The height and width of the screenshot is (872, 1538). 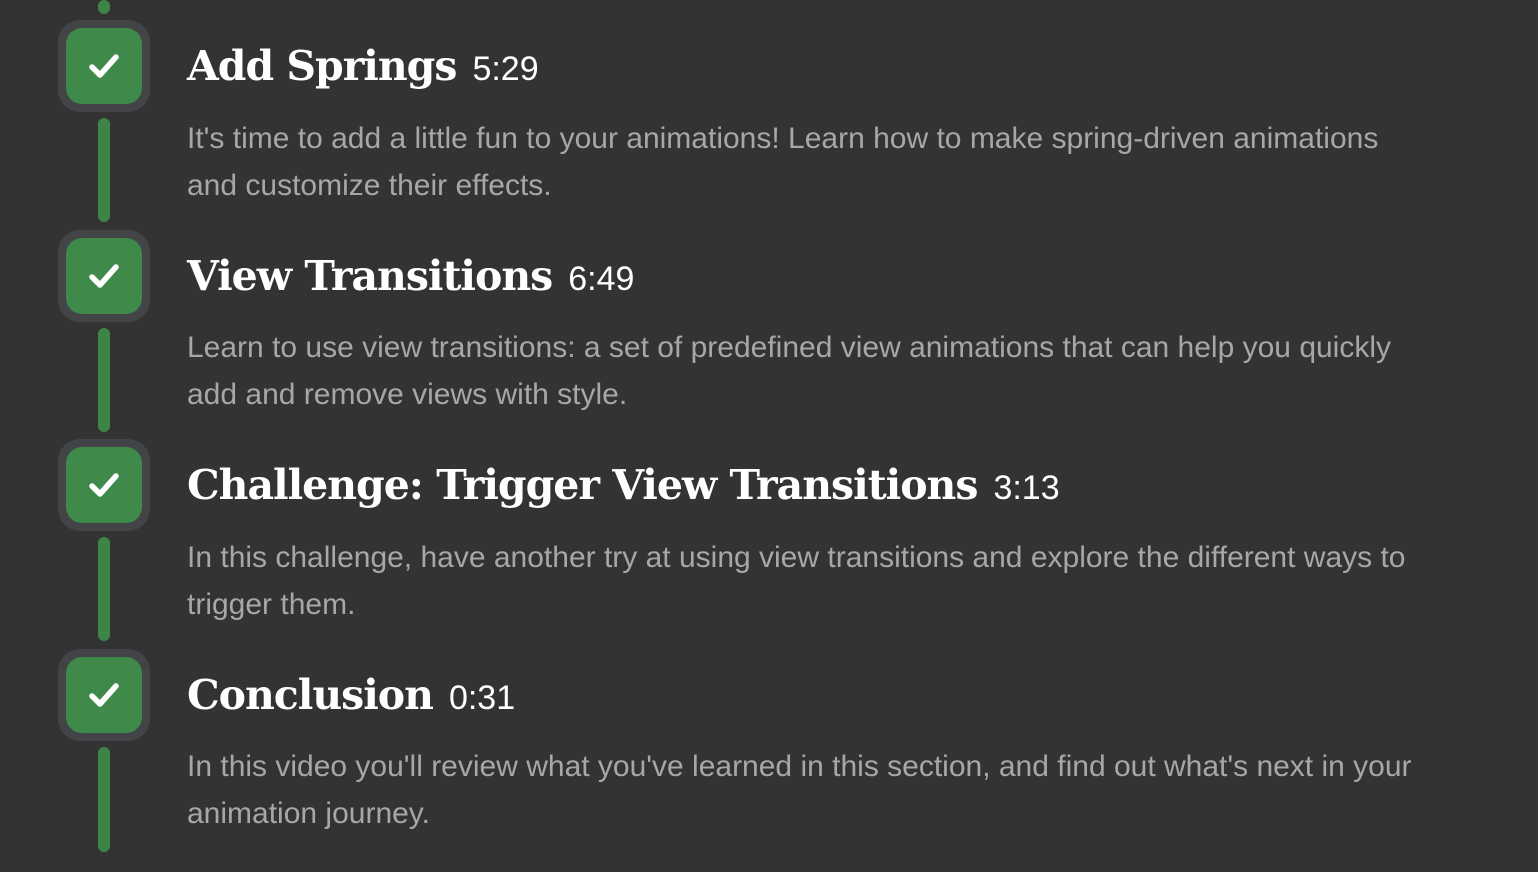 What do you see at coordinates (505, 69) in the screenshot?
I see `lesson-duration: 5:29` at bounding box center [505, 69].